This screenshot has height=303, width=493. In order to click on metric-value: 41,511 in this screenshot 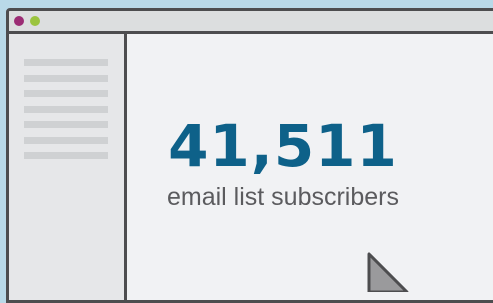, I will do `click(283, 146)`.